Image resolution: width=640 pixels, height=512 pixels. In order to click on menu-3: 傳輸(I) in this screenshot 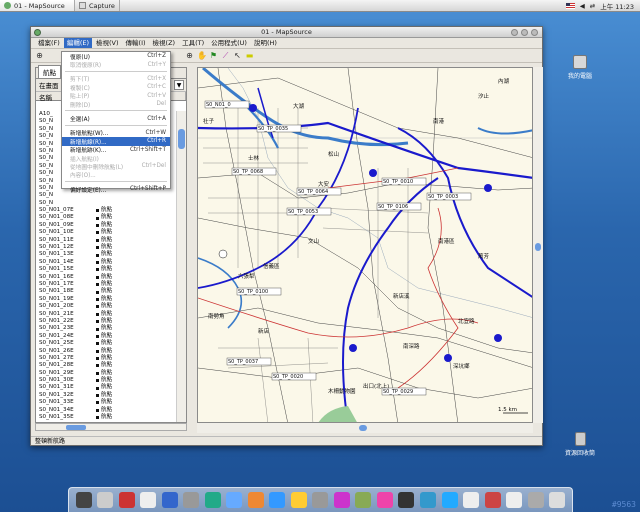, I will do `click(136, 43)`.